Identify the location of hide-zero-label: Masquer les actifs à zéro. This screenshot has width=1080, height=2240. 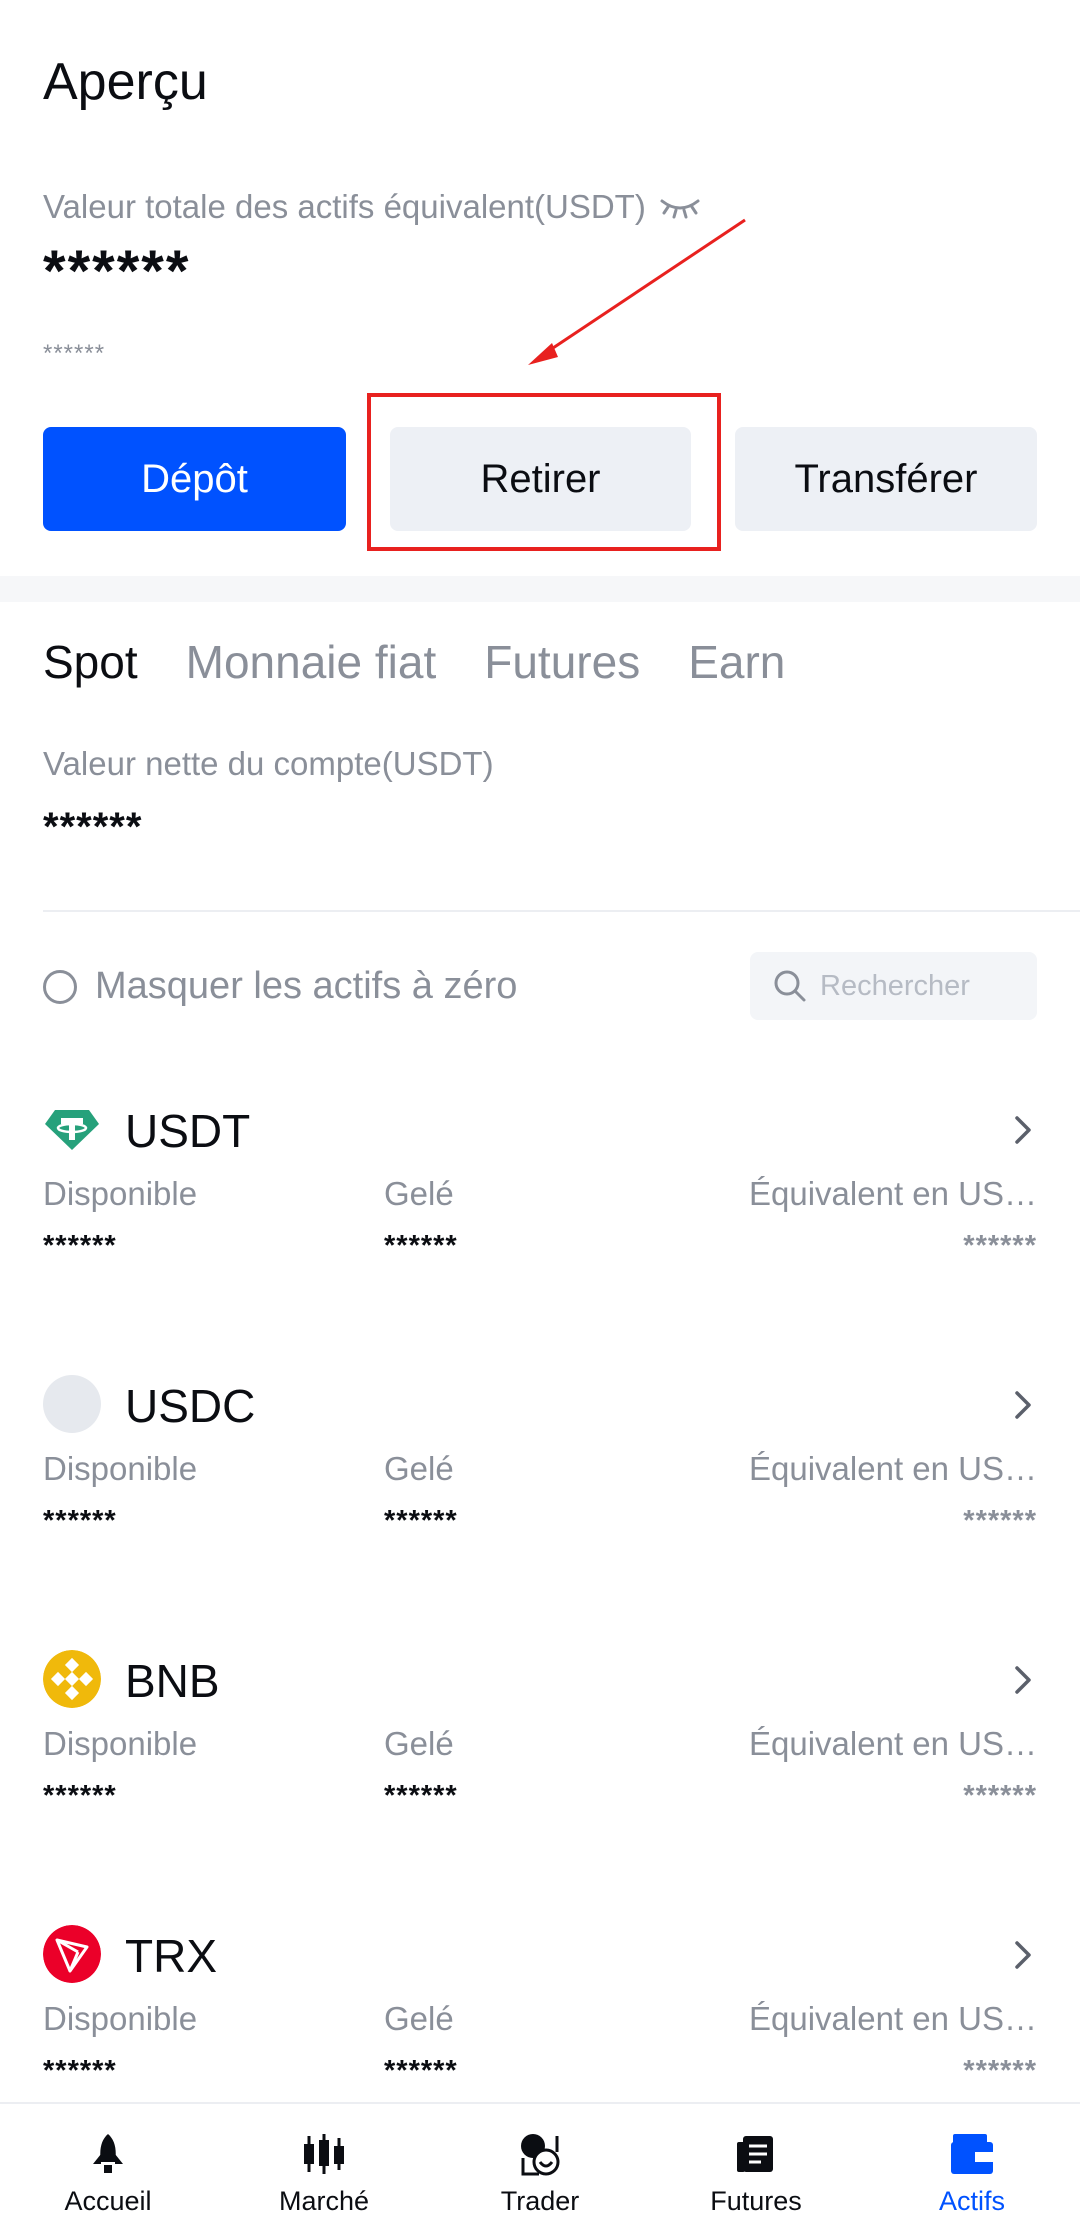
(306, 986).